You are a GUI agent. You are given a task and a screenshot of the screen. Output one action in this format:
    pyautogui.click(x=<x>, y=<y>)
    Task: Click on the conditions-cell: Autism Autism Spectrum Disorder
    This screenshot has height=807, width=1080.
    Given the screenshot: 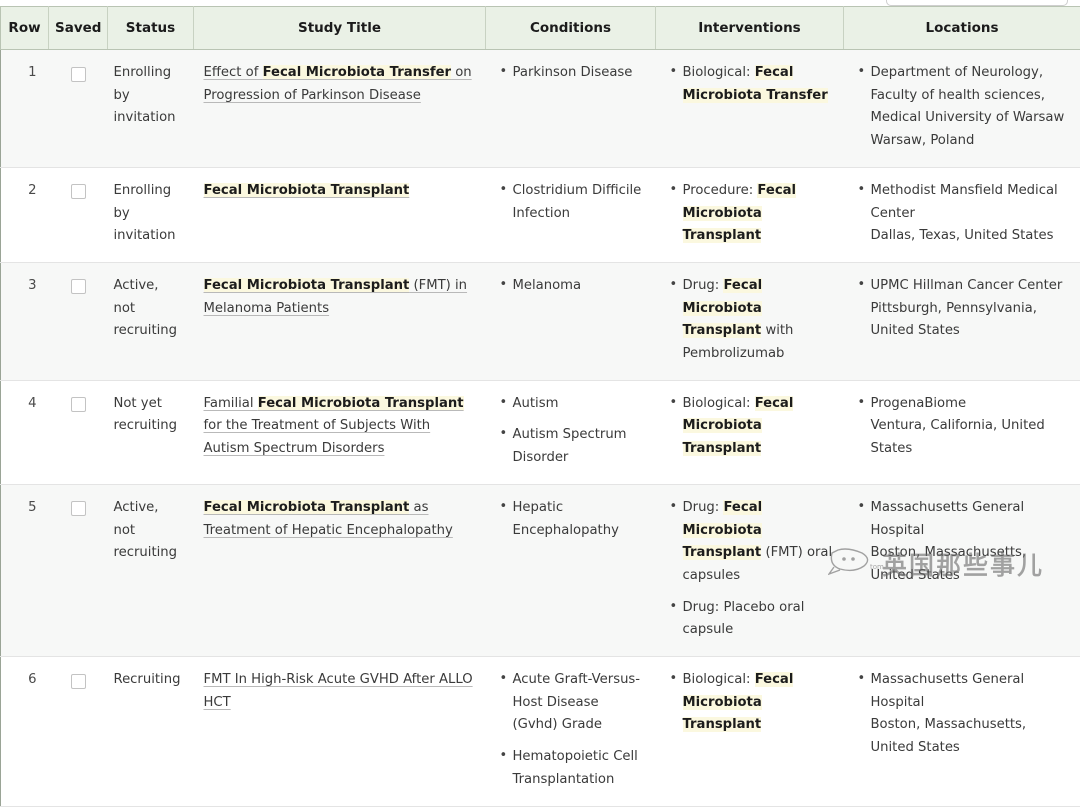 What is the action you would take?
    pyautogui.click(x=571, y=432)
    